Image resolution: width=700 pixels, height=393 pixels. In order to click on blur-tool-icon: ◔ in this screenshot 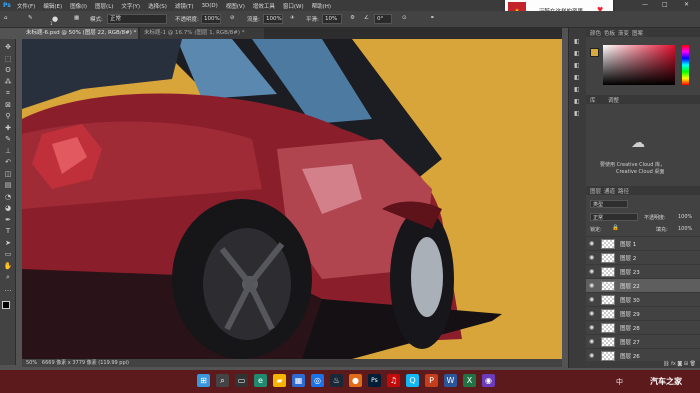, I will do `click(8, 197)`.